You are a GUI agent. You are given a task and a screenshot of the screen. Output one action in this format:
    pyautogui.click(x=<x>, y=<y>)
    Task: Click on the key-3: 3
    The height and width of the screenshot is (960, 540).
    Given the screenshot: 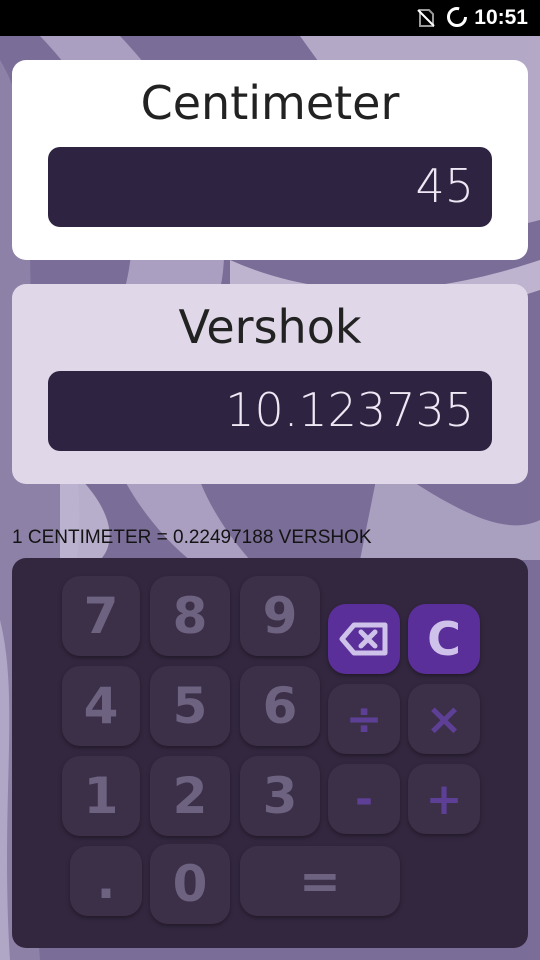 What is the action you would take?
    pyautogui.click(x=280, y=796)
    